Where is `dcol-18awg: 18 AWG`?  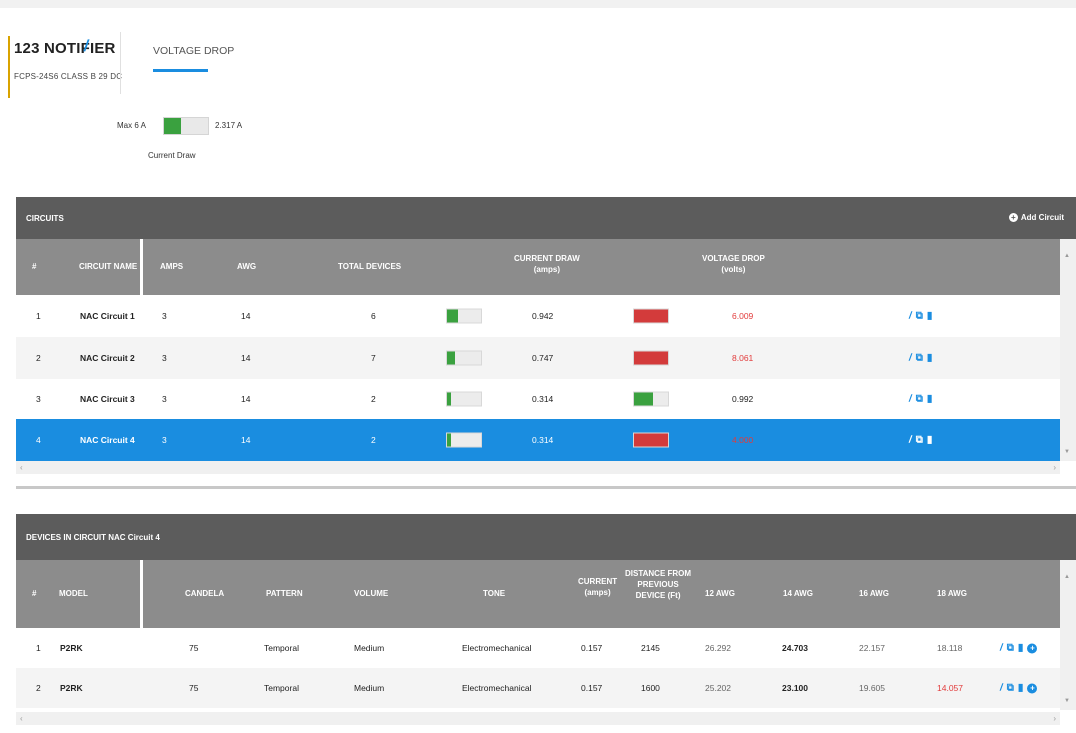 dcol-18awg: 18 AWG is located at coordinates (952, 593).